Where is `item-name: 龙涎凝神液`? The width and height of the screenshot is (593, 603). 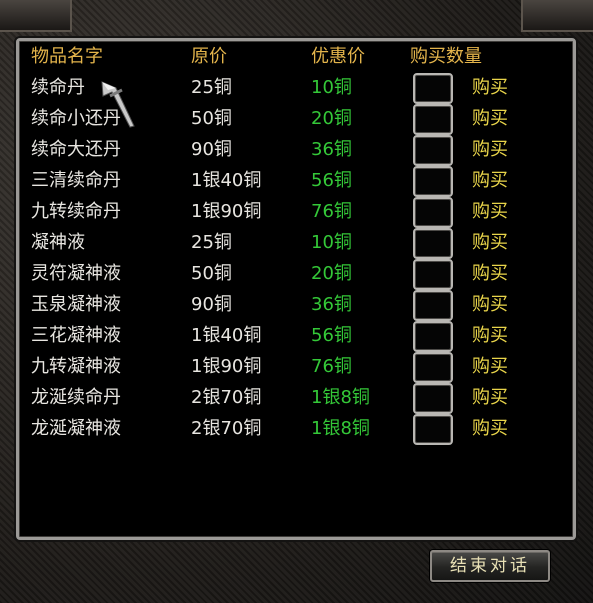
item-name: 龙涎凝神液 is located at coordinates (76, 428).